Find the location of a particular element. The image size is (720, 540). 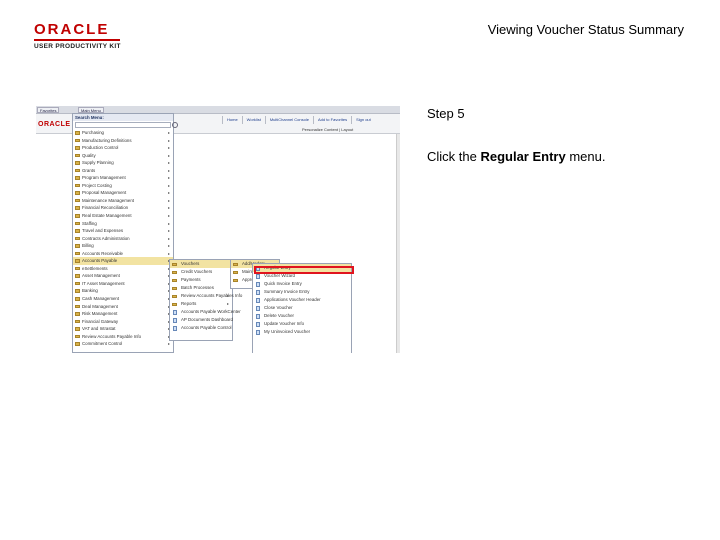

menu-item-vat-and-intrastat: VAT and Intrastat▸ is located at coordinates (123, 329).